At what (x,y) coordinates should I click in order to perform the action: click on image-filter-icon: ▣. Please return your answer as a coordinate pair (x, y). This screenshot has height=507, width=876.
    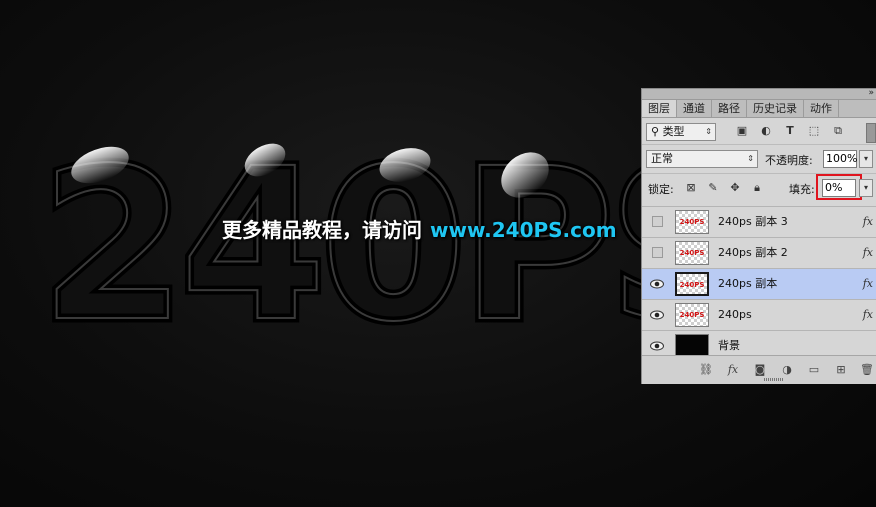
    Looking at the image, I should click on (742, 131).